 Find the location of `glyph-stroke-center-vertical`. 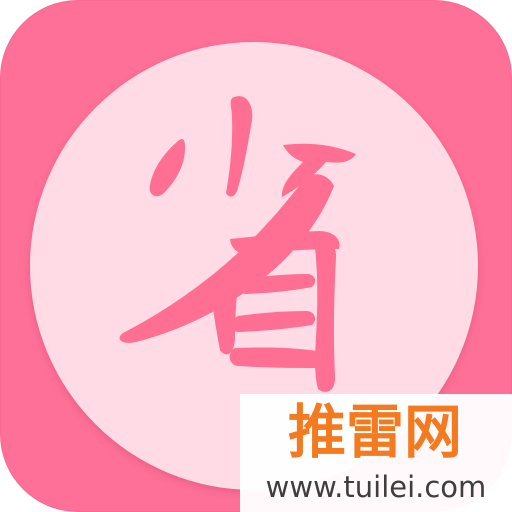

glyph-stroke-center-vertical is located at coordinates (239, 146).